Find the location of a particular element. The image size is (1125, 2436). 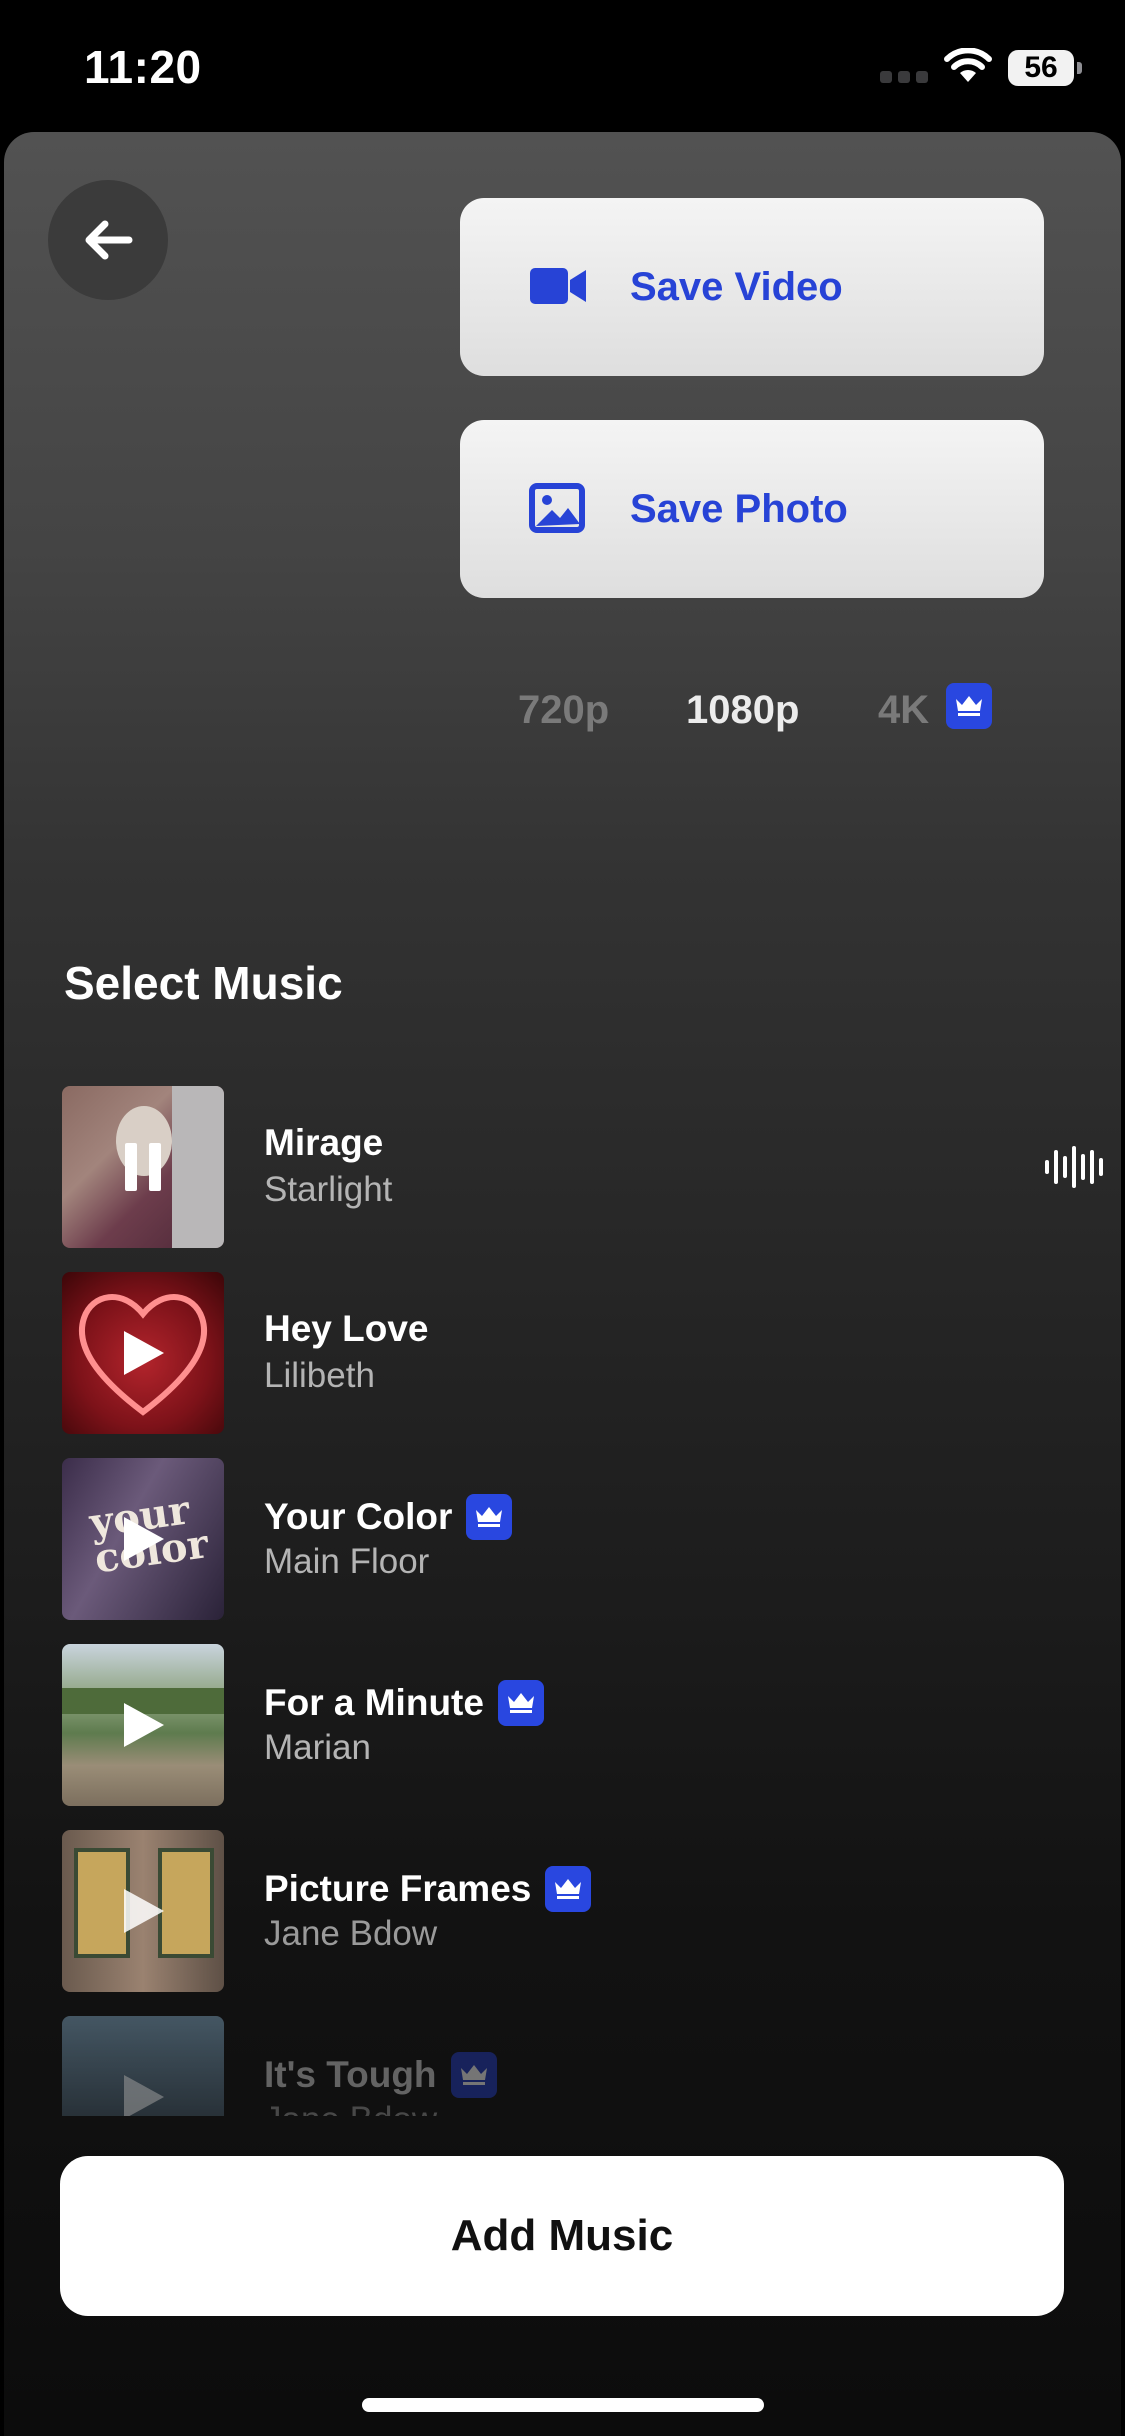

photo-icon is located at coordinates (557, 508).